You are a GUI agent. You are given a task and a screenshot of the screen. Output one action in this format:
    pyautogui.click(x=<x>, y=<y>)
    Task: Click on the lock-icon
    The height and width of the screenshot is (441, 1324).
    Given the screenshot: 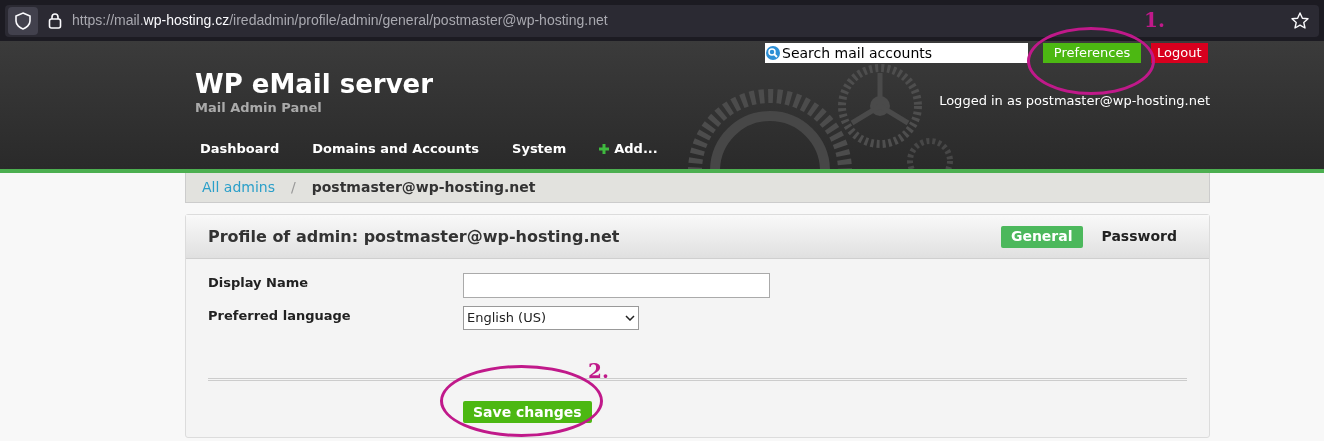 What is the action you would take?
    pyautogui.click(x=55, y=20)
    